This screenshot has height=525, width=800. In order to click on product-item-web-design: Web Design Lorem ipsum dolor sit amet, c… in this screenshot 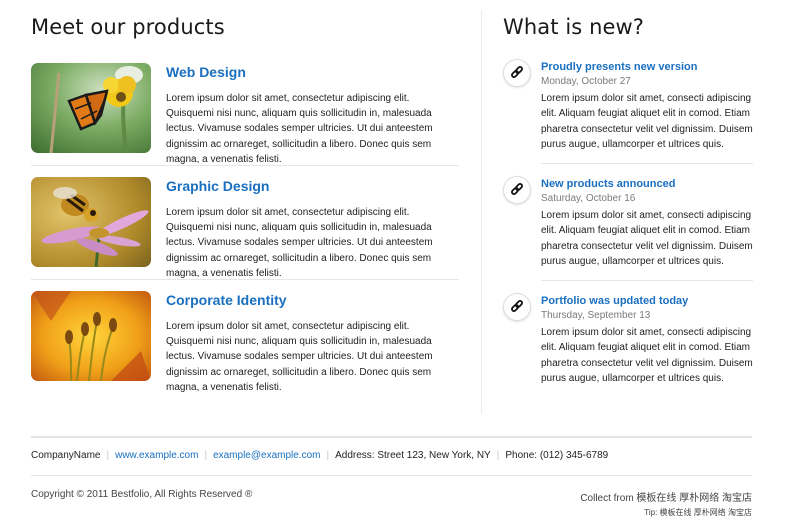, I will do `click(245, 120)`.